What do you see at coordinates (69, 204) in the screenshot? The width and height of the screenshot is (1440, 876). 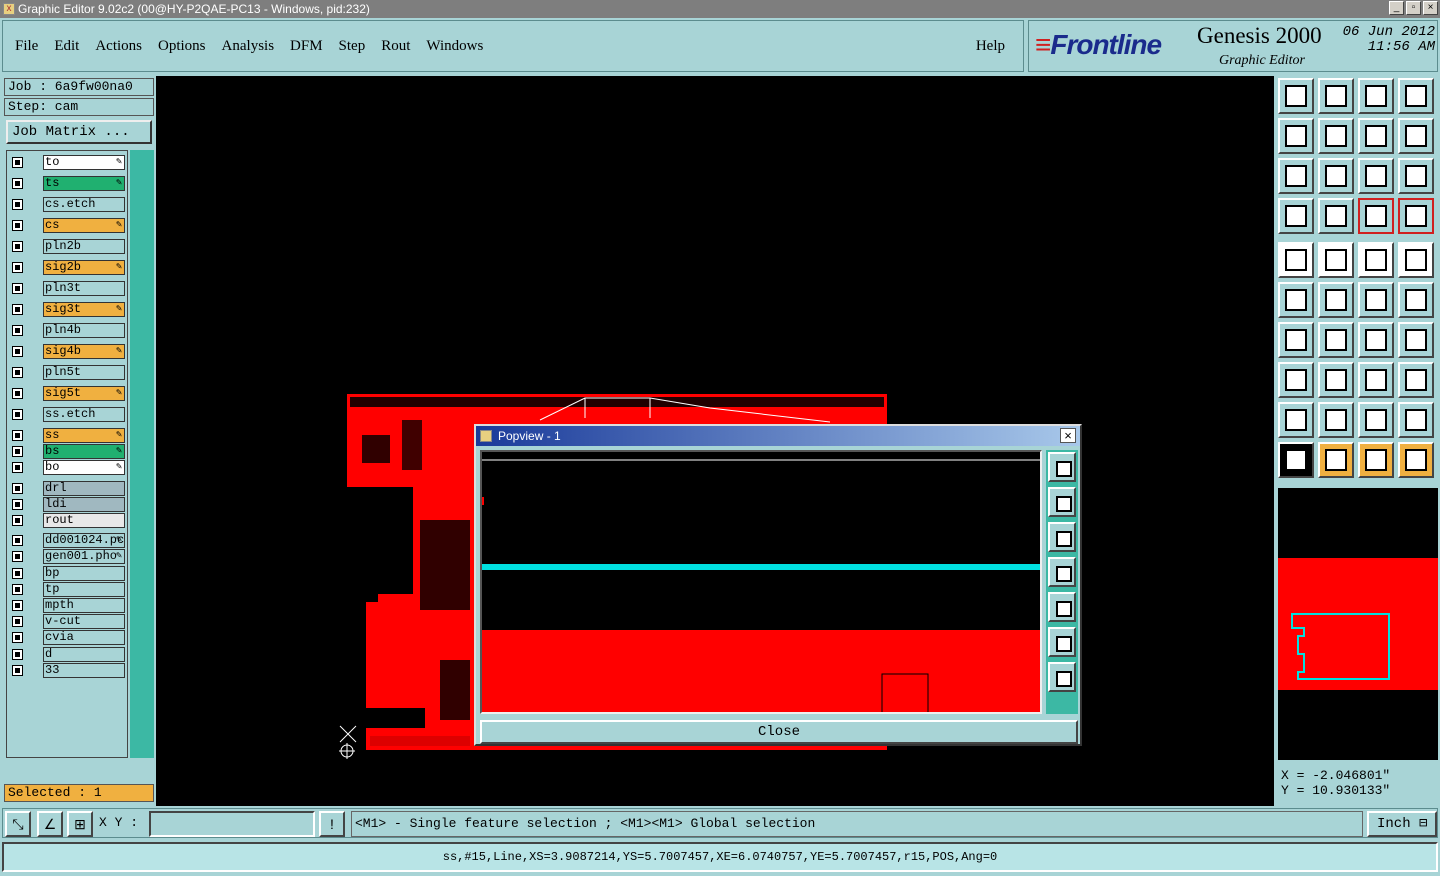 I see `layer-row: cs.etch` at bounding box center [69, 204].